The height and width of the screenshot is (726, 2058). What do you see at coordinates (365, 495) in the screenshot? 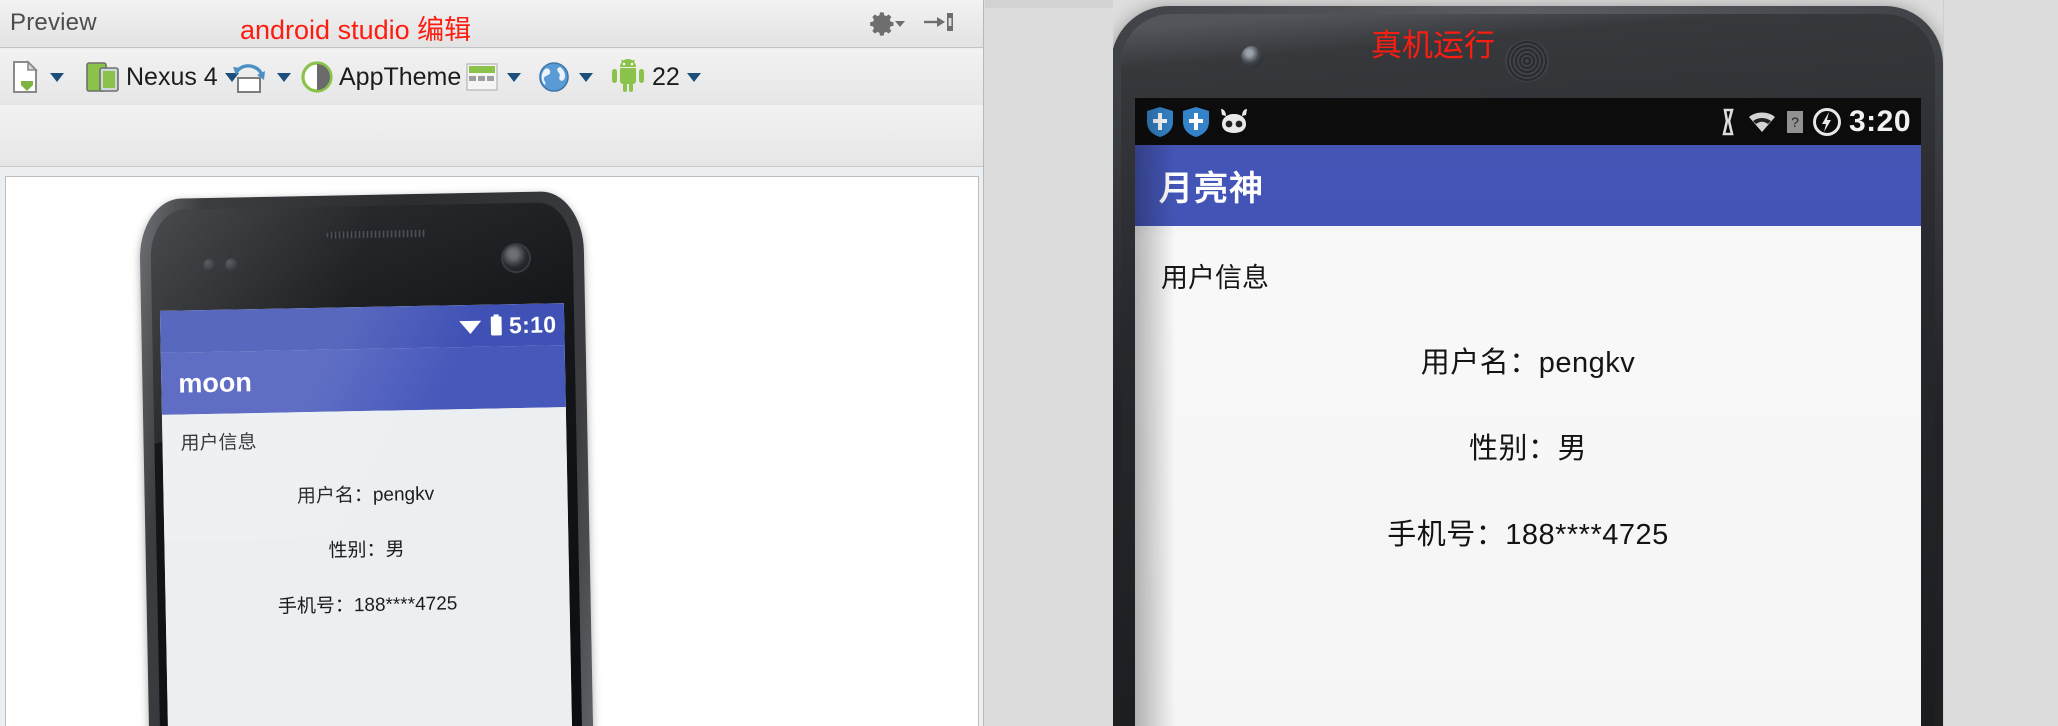
I see `rendered-row-username: 用户名：pengkv` at bounding box center [365, 495].